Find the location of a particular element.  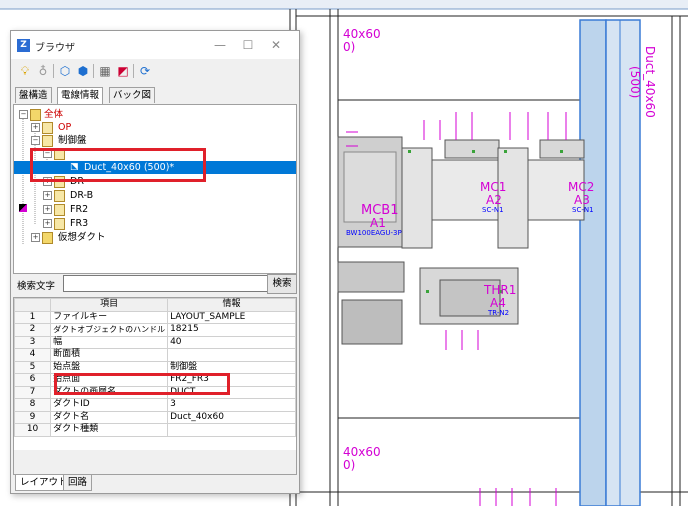

table-row: 6 始点面 FR2_FR3 is located at coordinates (155, 380).